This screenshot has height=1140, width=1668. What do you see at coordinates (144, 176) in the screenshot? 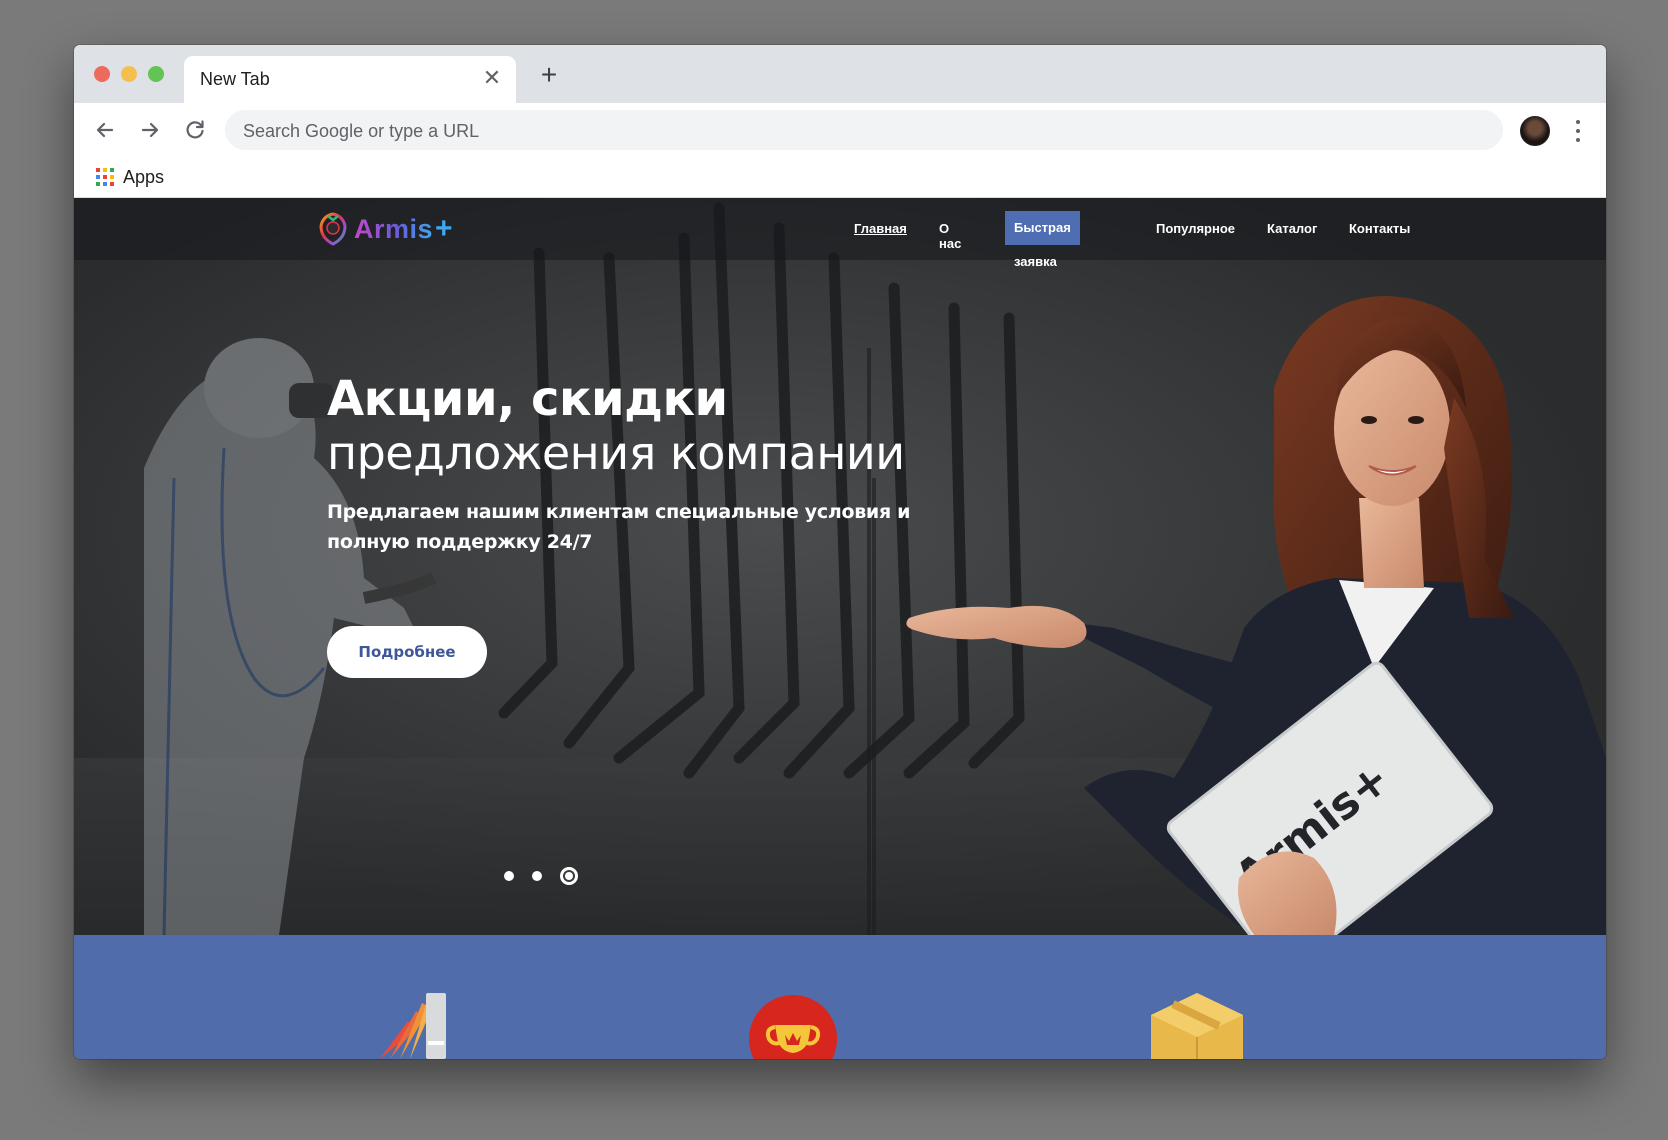
I see `apps-label: Apps` at bounding box center [144, 176].